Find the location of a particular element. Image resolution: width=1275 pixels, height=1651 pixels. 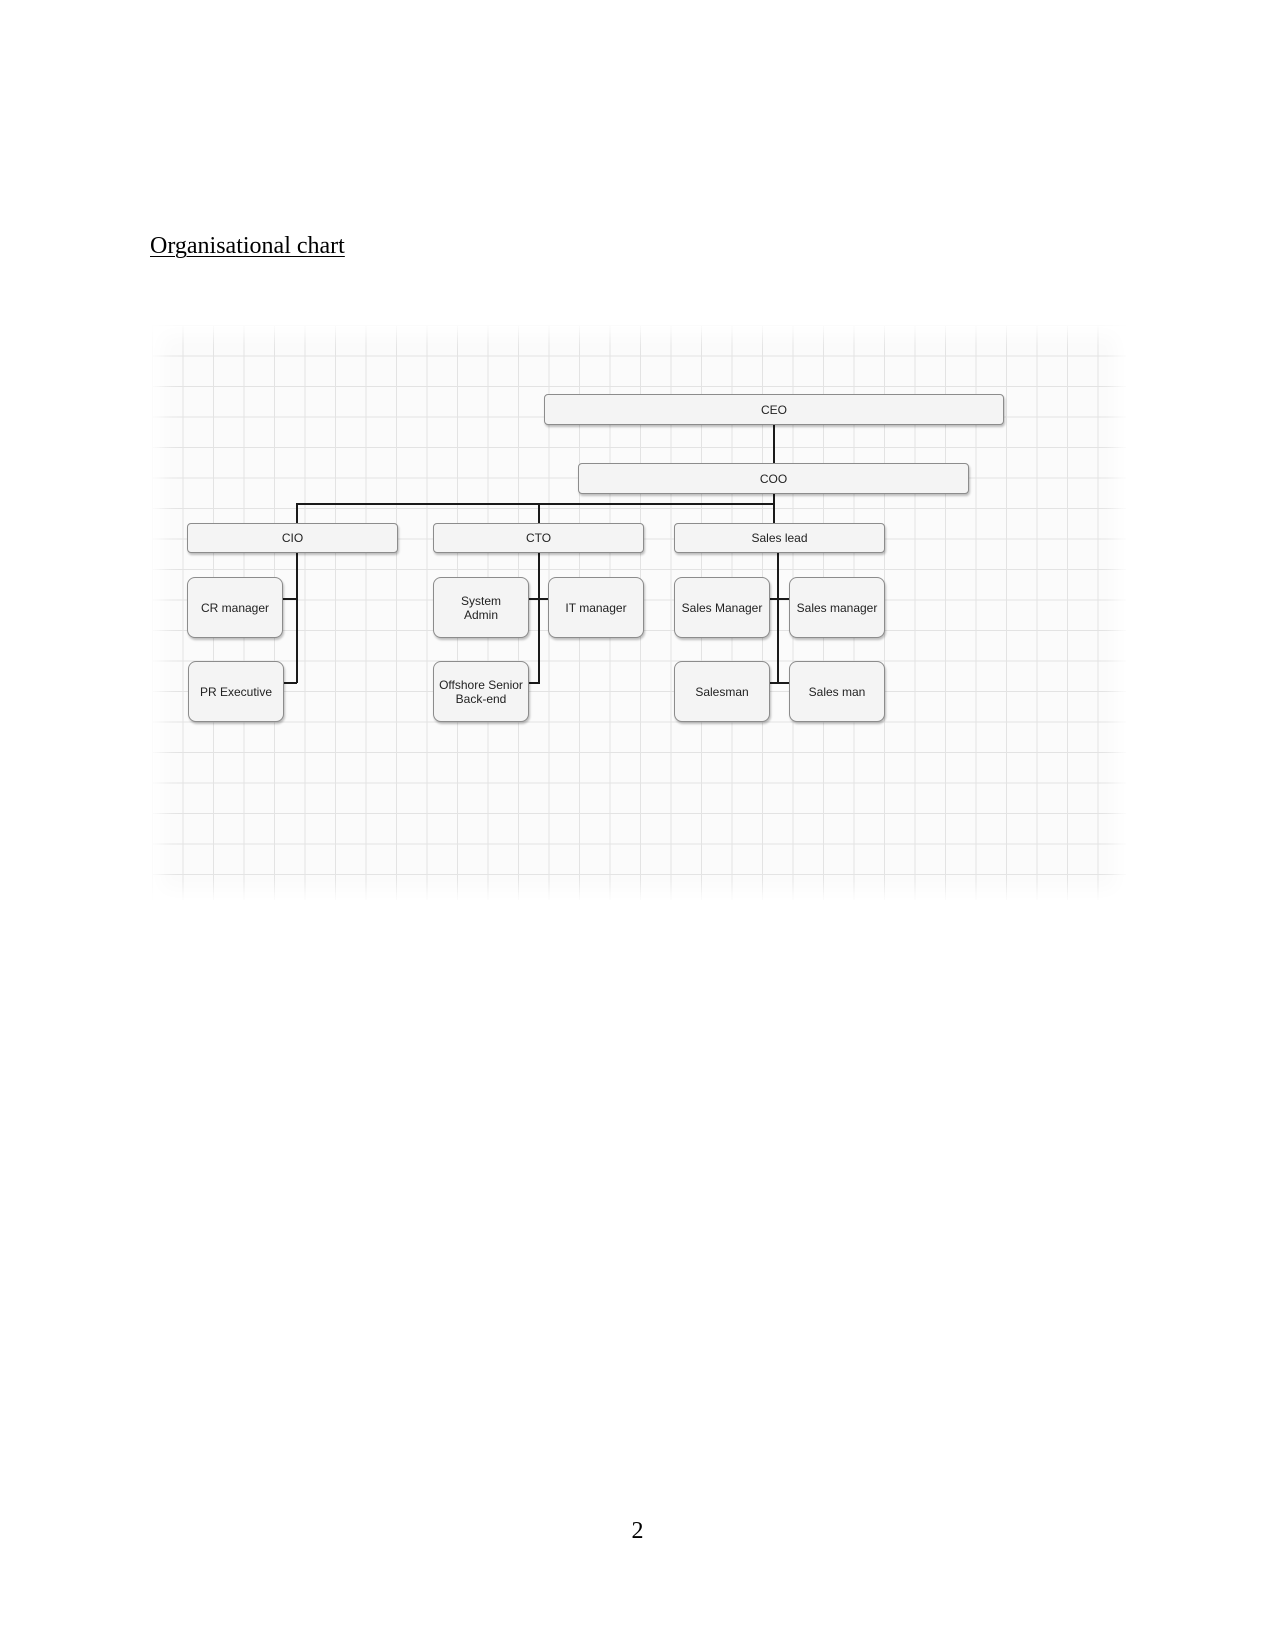

connector-cto-spine is located at coordinates (539, 617).